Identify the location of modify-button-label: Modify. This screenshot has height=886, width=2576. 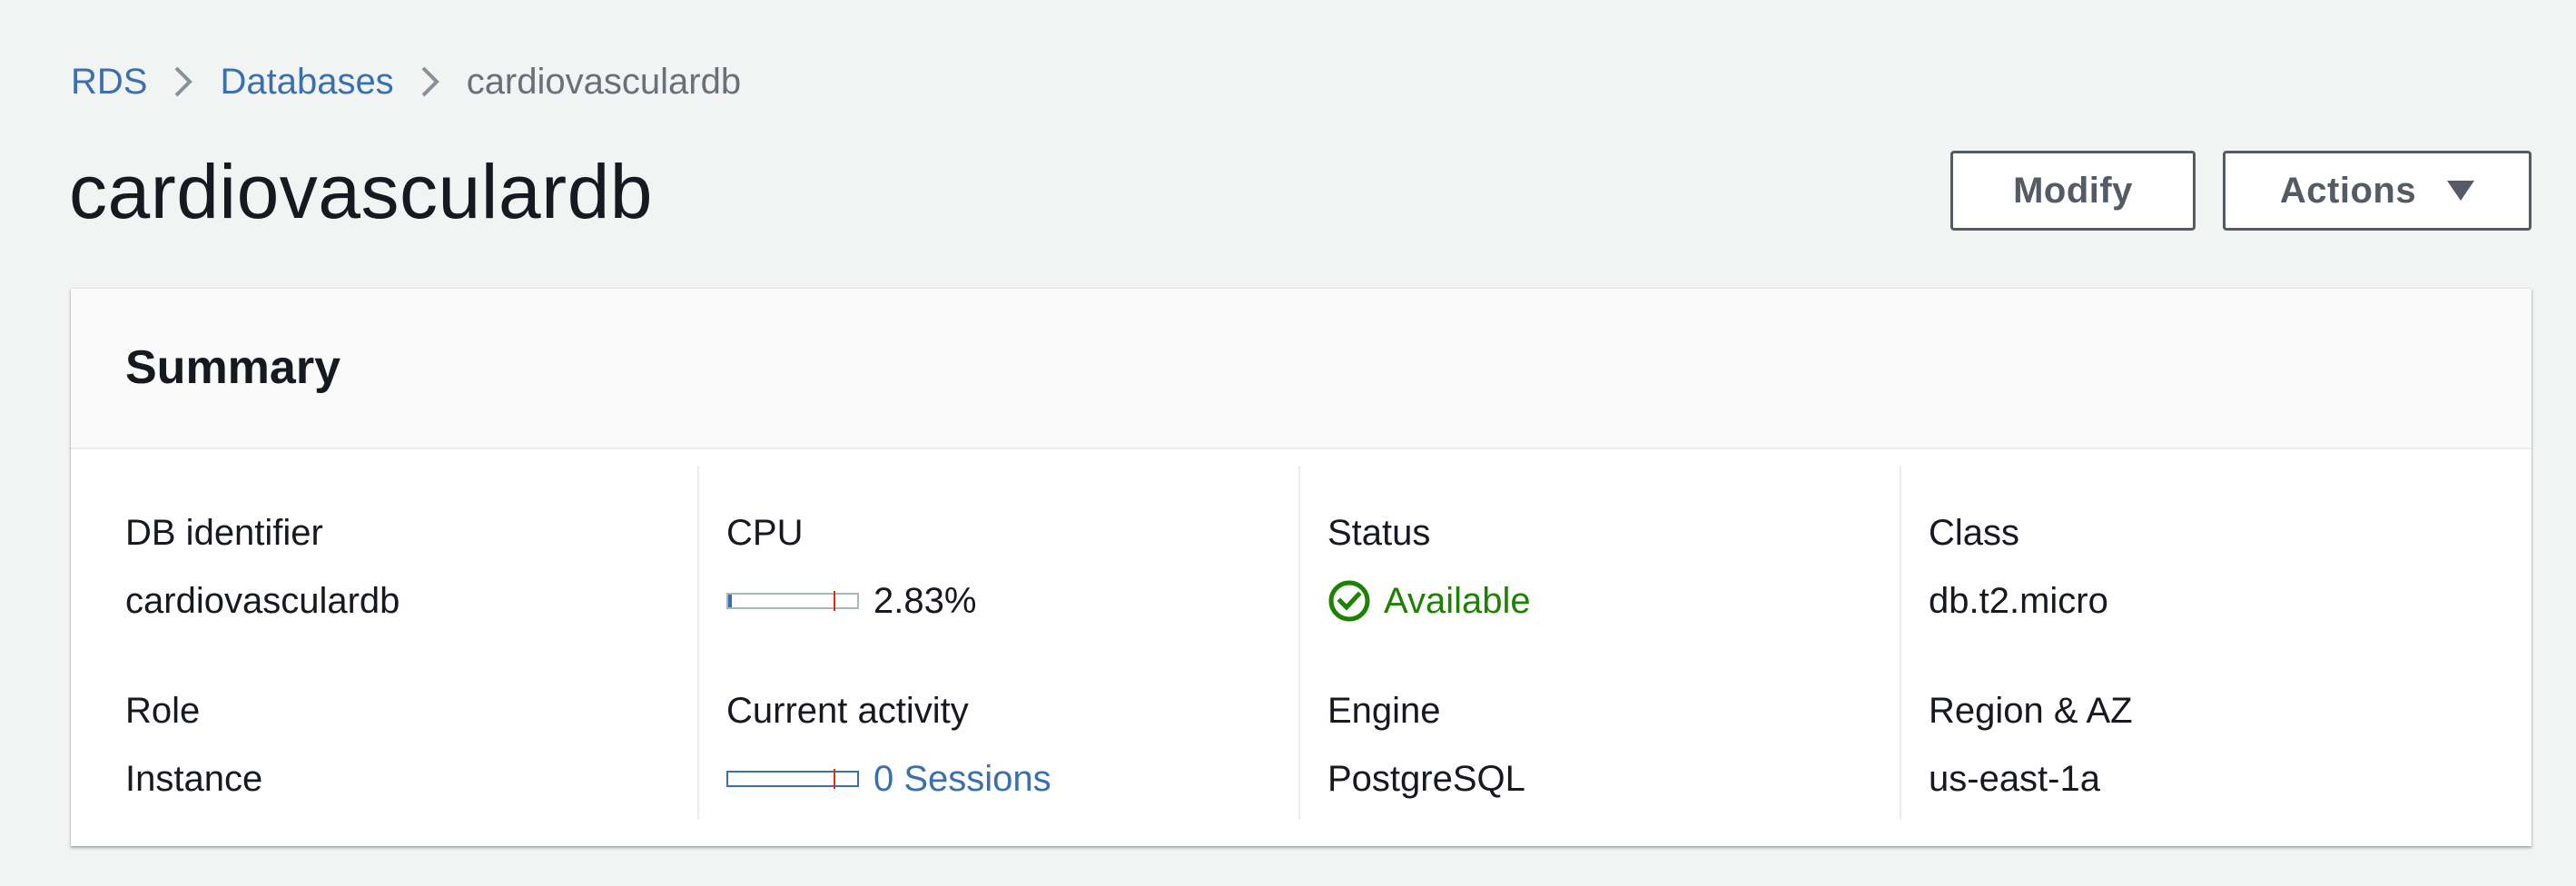
(2073, 190).